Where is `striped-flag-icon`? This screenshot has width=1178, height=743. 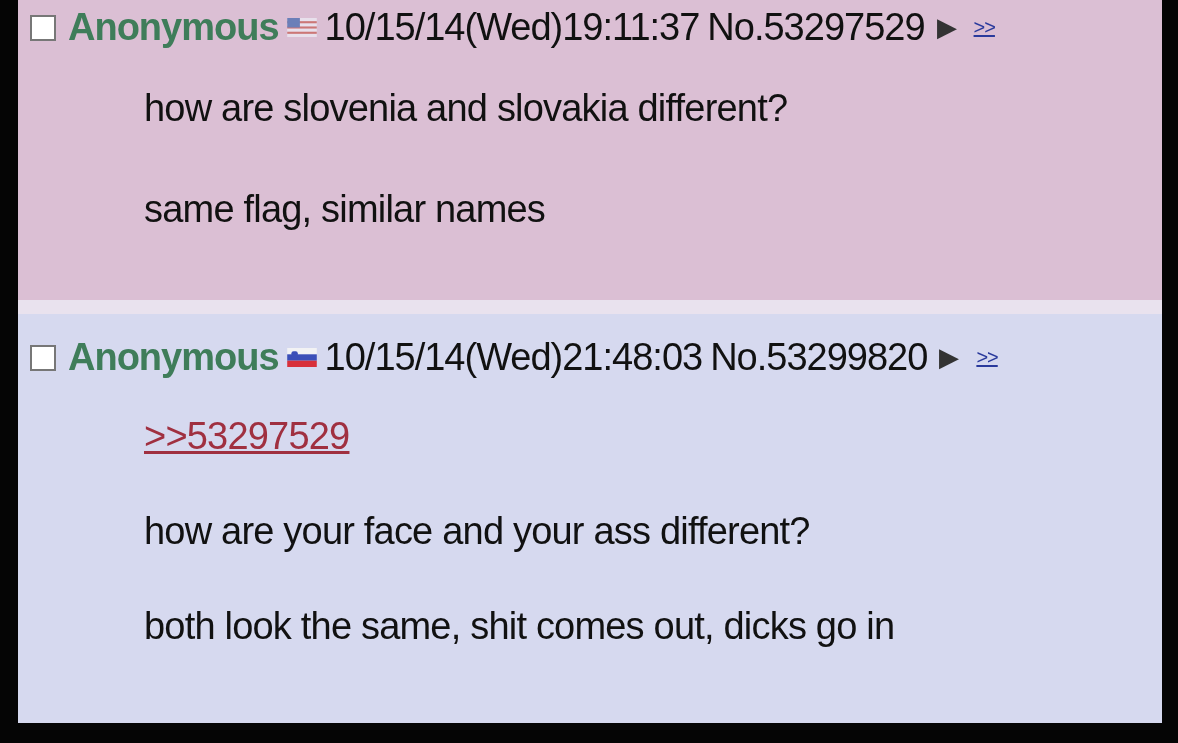
striped-flag-icon is located at coordinates (301, 27).